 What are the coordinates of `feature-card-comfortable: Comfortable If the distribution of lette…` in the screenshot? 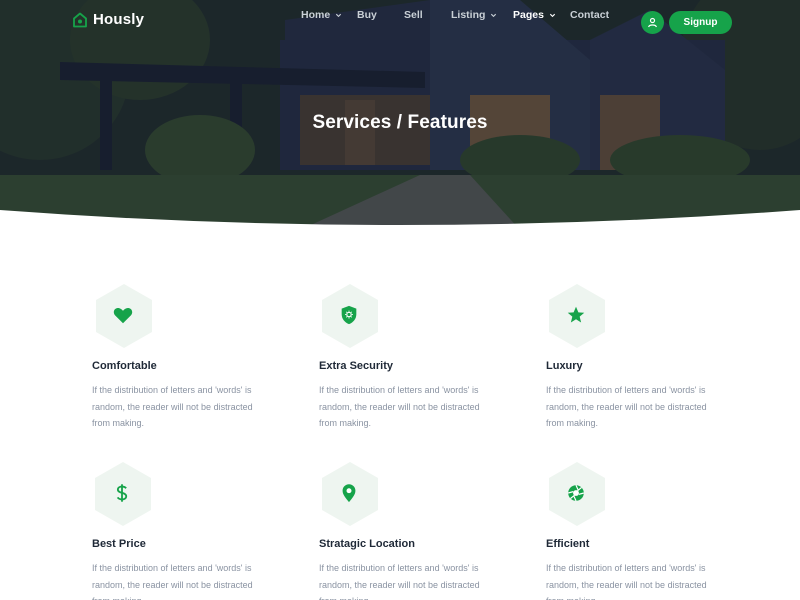 It's located at (182, 358).